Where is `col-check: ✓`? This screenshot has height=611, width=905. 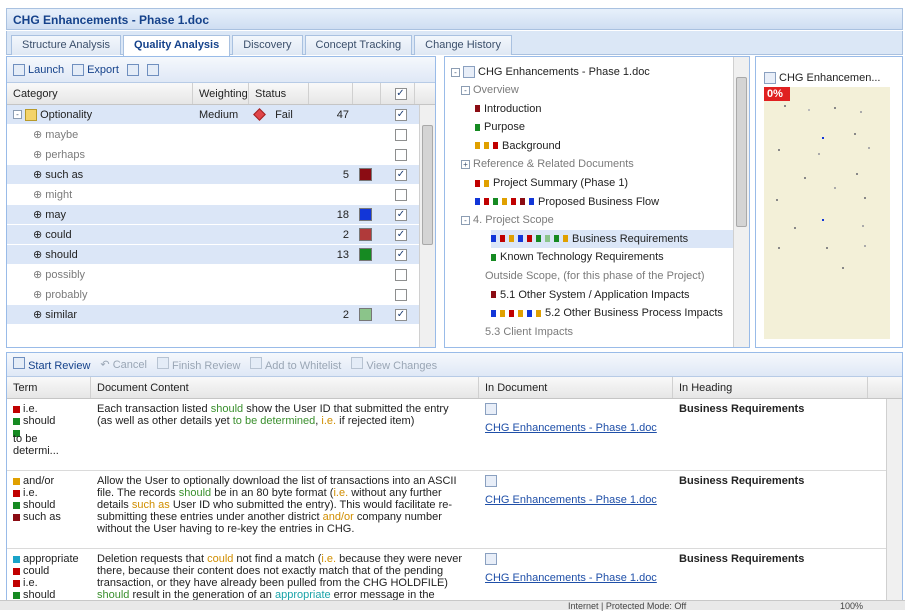
col-check: ✓ is located at coordinates (398, 93).